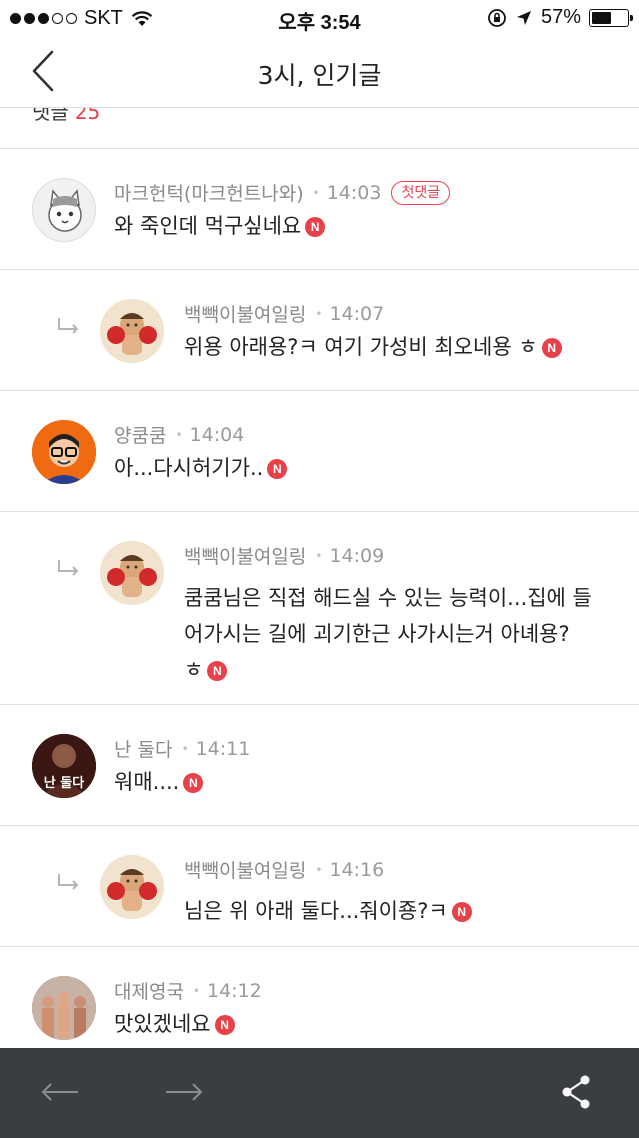  I want to click on comment-item: 양쿰쿰 • 14:04 아...다시허기가.. N, so click(319, 451).